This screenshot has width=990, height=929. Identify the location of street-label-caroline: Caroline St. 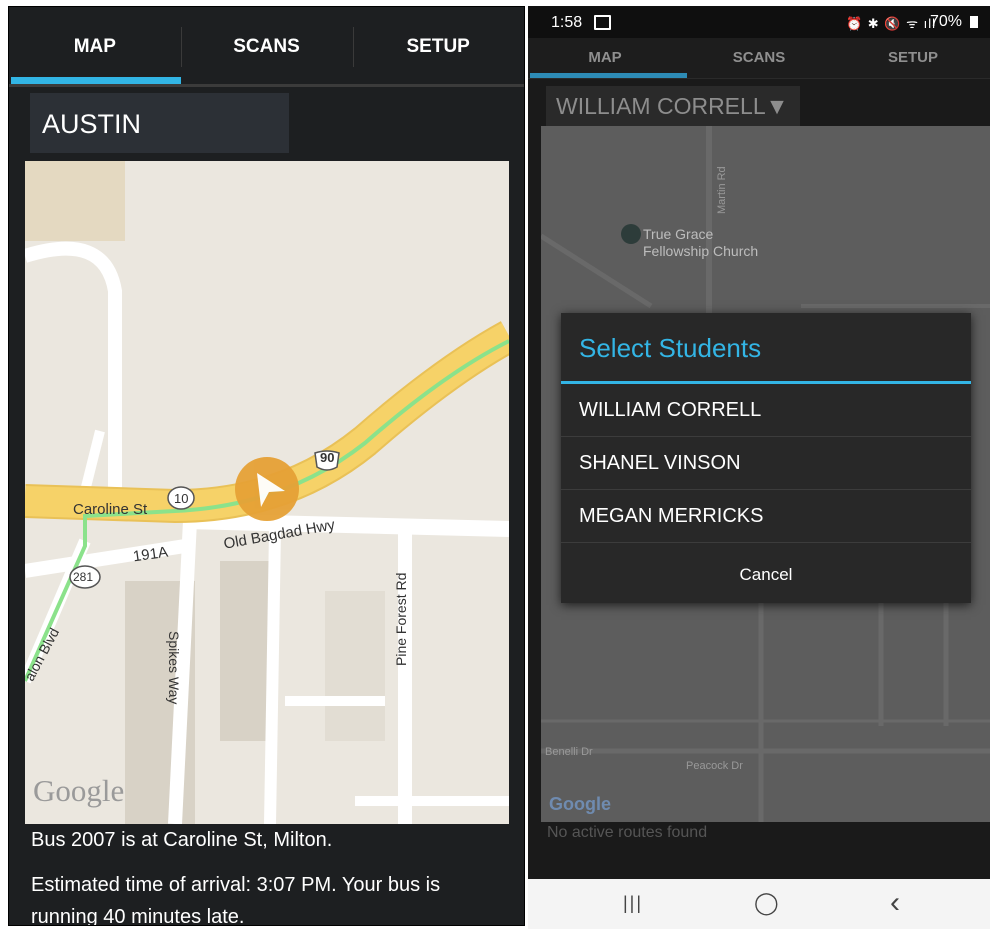
(110, 509).